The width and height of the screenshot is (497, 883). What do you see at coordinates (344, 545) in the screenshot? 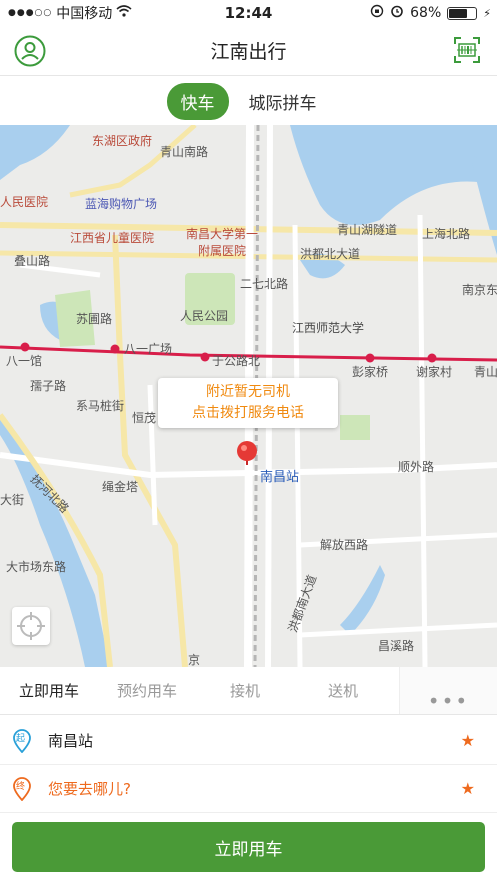
I see `map-label: 解放西路` at bounding box center [344, 545].